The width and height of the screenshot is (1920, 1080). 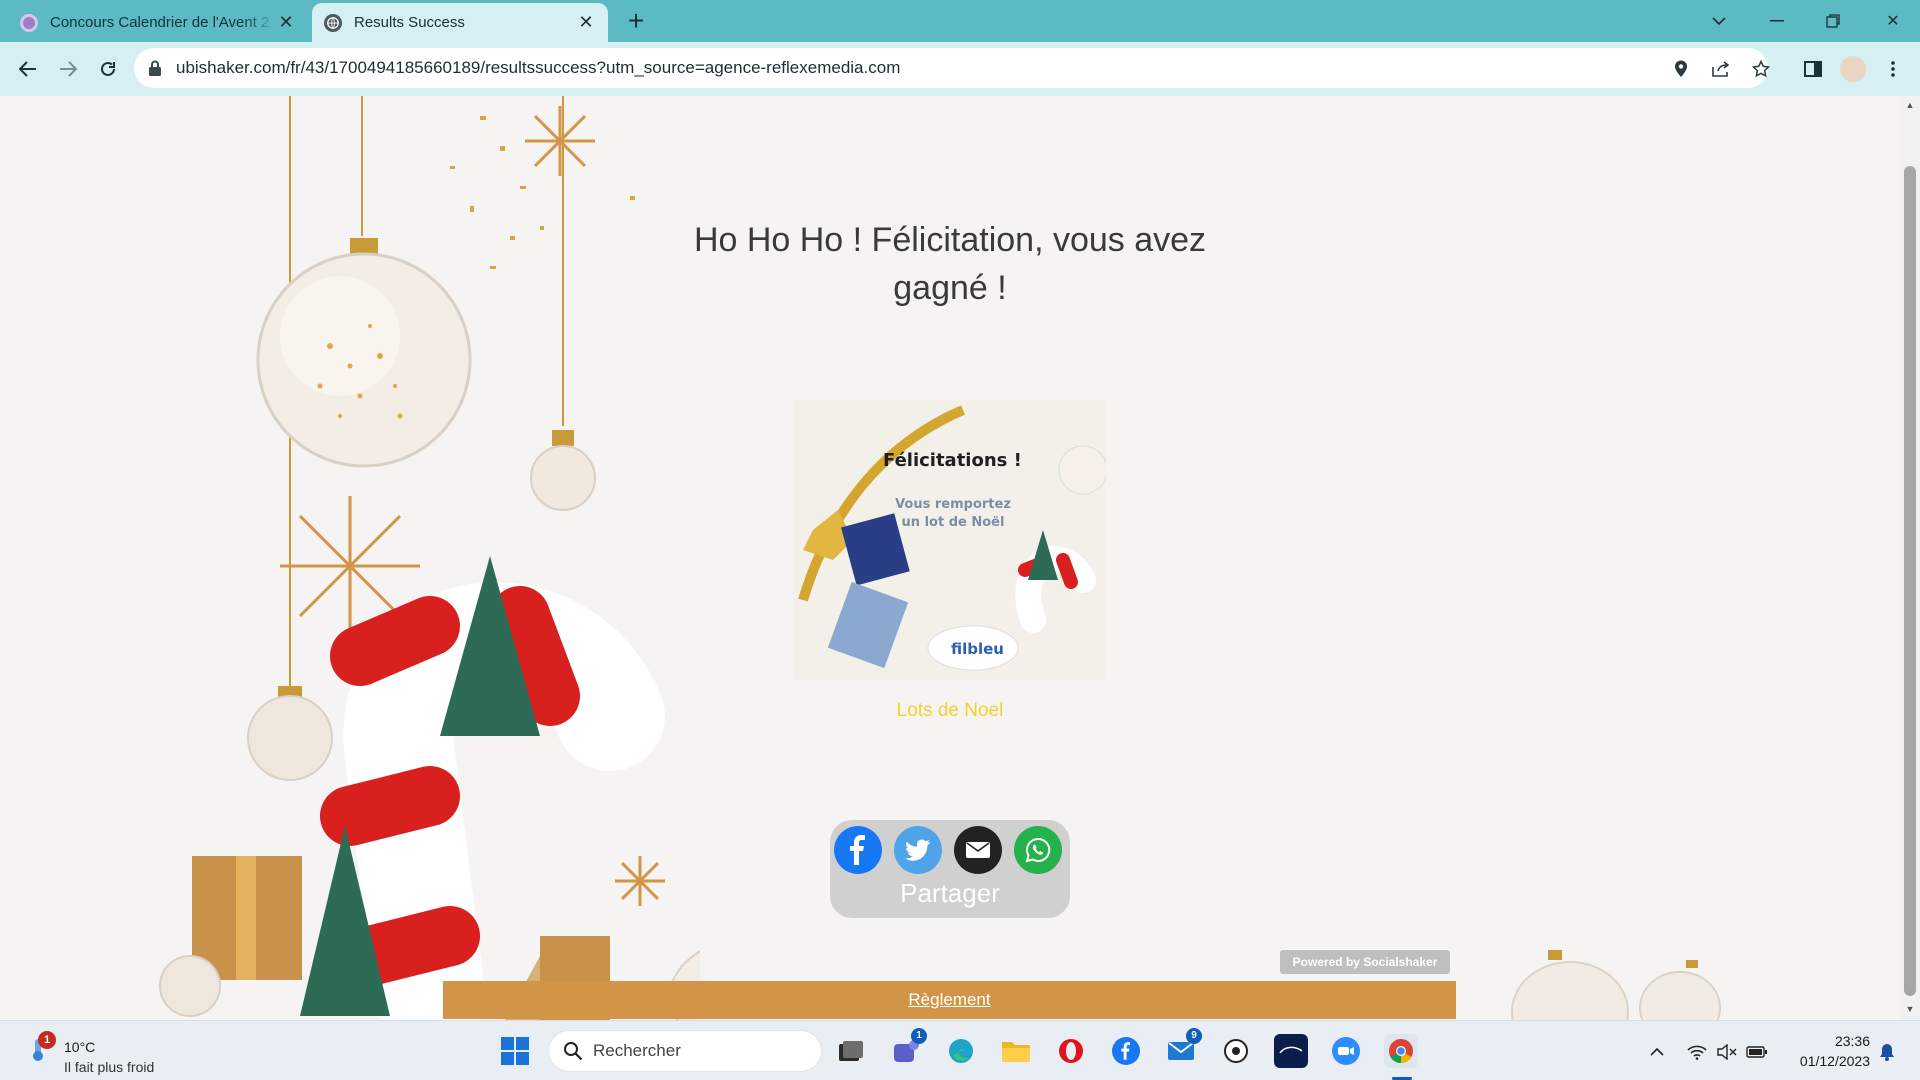 What do you see at coordinates (409, 22) in the screenshot?
I see `tab-title: Results Success` at bounding box center [409, 22].